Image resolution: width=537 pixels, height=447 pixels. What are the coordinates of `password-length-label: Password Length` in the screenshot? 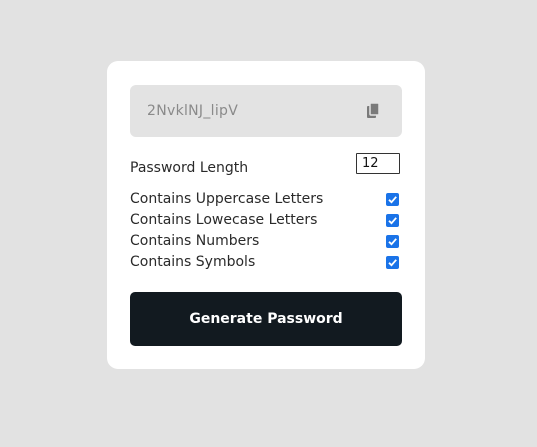 It's located at (189, 168).